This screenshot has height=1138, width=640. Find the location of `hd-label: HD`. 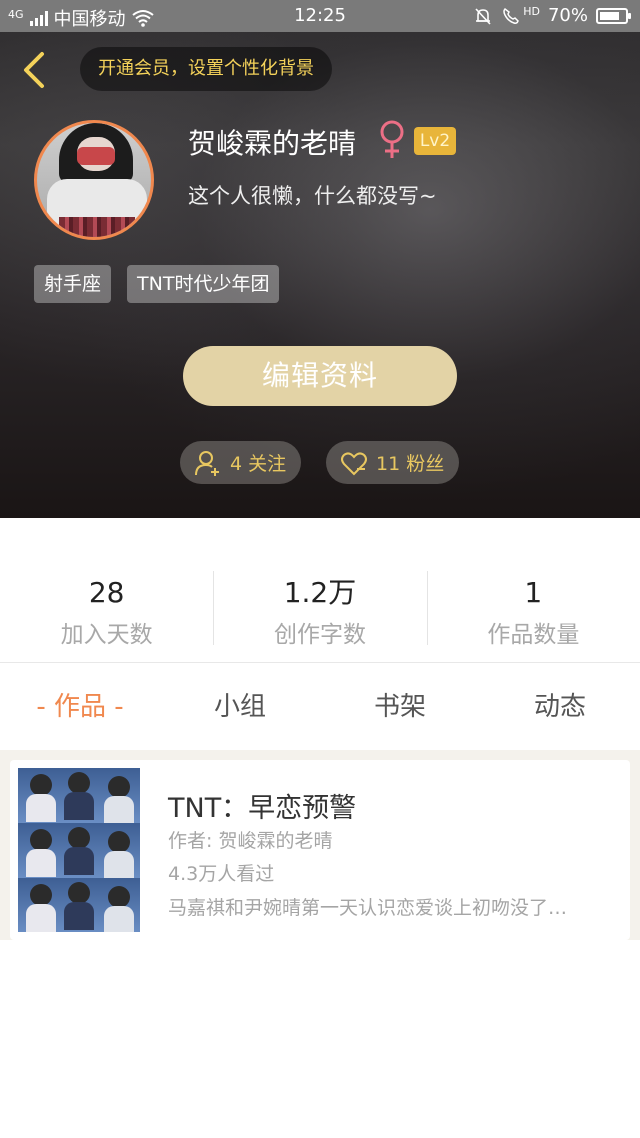

hd-label: HD is located at coordinates (531, 11).